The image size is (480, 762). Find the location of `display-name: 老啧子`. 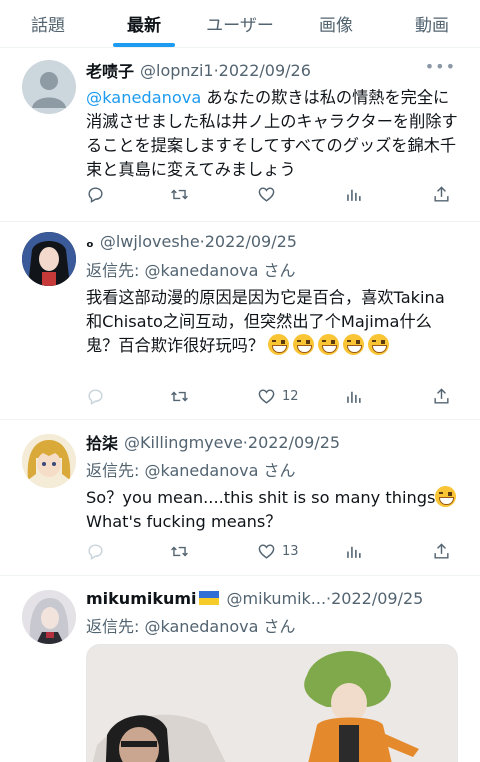

display-name: 老啧子 is located at coordinates (110, 70).